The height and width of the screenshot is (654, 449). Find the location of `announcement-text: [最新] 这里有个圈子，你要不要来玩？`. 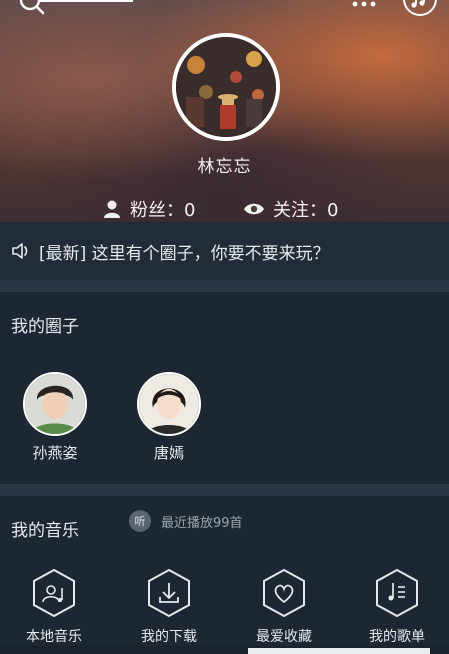

announcement-text: [最新] 这里有个圈子，你要不要来玩？ is located at coordinates (184, 253).